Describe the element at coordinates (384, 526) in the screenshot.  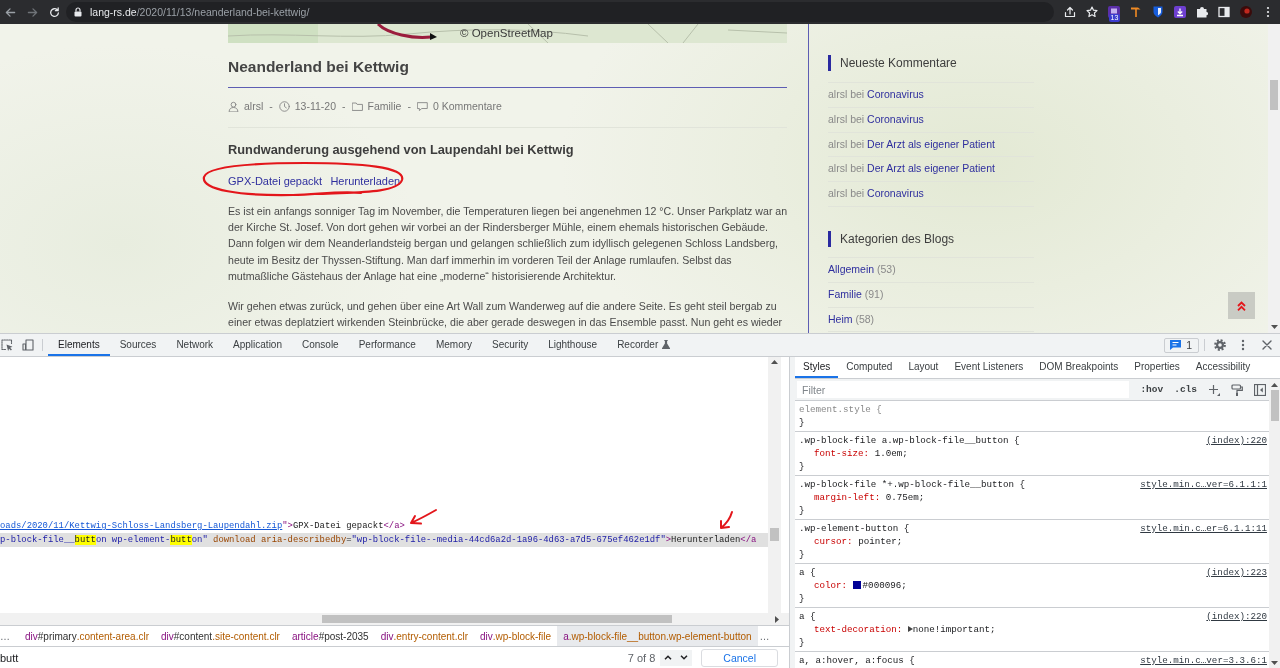
I see `dom-tree-row: oads/2020/11/Kettwig-Schloss-Landsberg-Laupendahl.zip">GPX-Datei gepackt</a>` at that location.